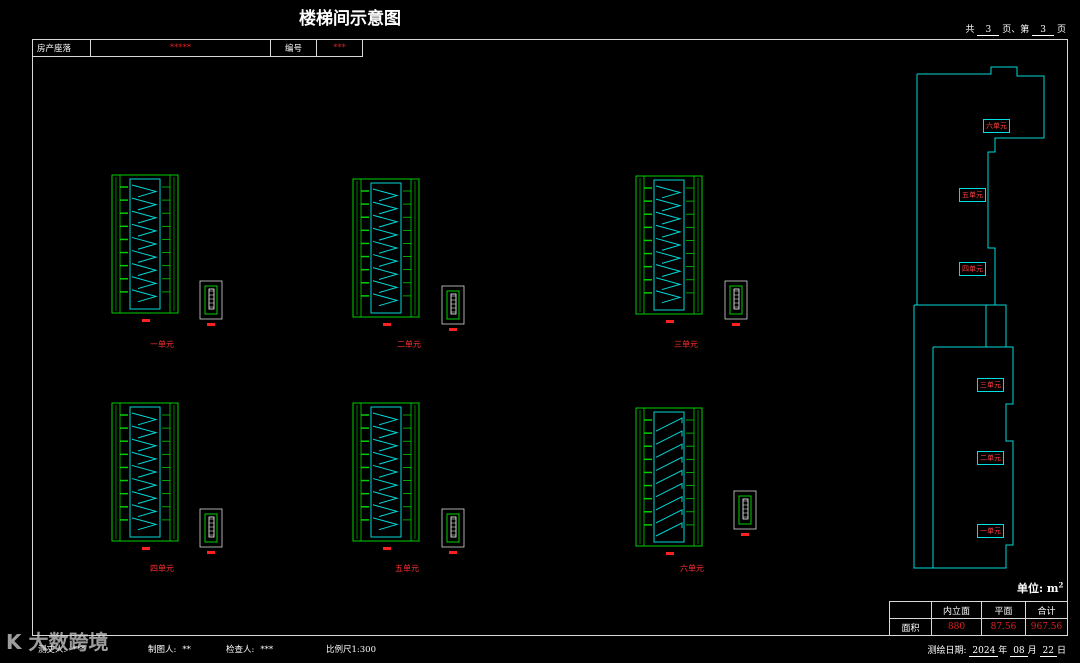 The width and height of the screenshot is (1080, 663). I want to click on site-label-4: 四单元, so click(972, 269).